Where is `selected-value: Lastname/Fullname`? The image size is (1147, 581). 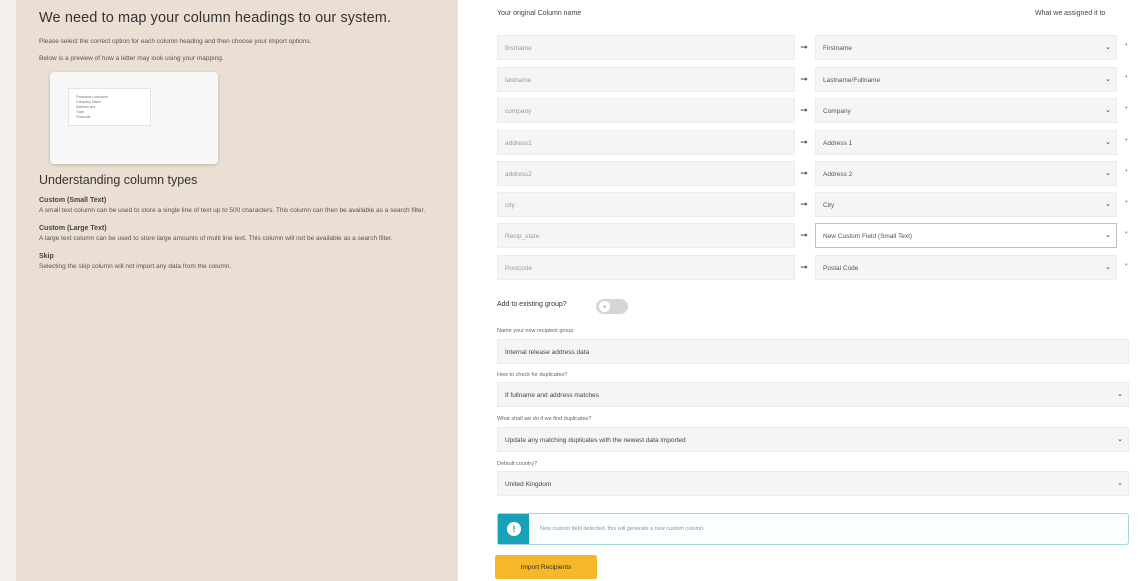
selected-value: Lastname/Fullname is located at coordinates (852, 80).